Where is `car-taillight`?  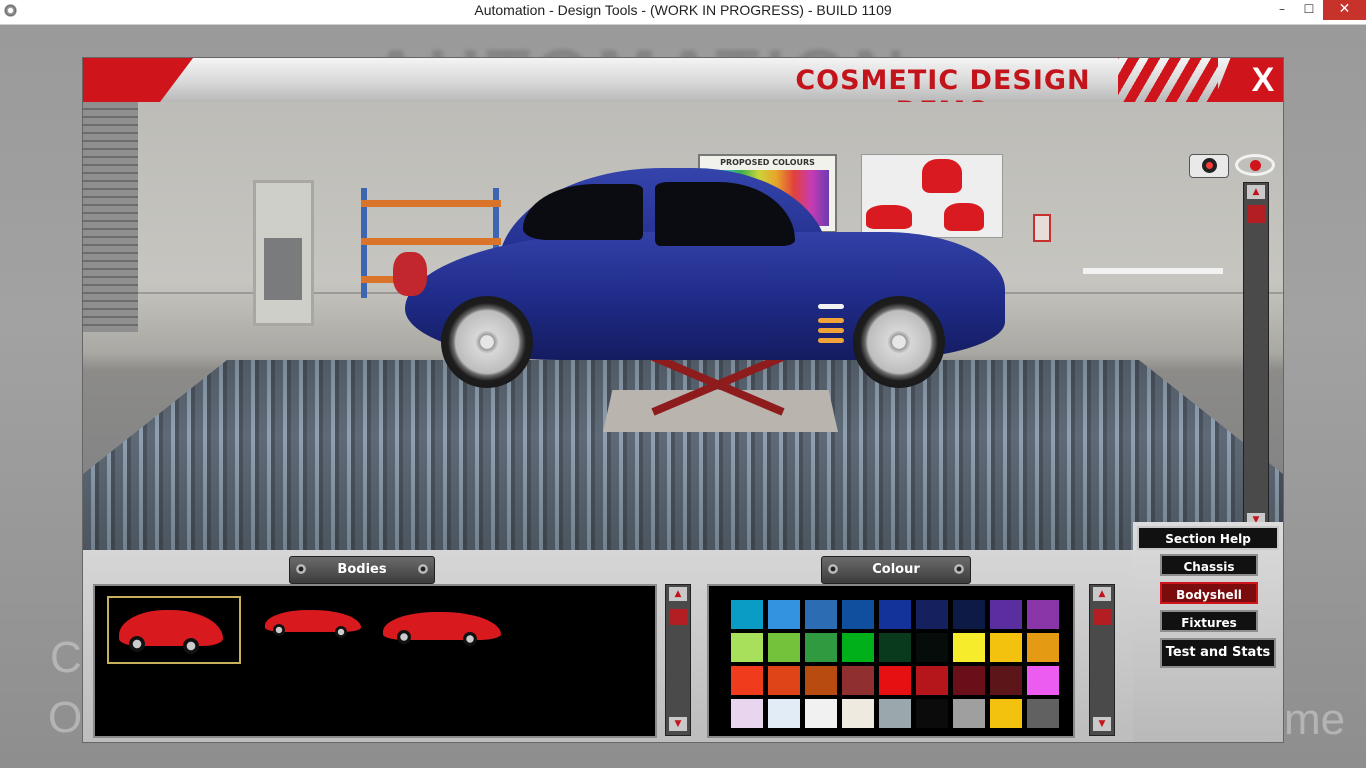
car-taillight is located at coordinates (410, 274).